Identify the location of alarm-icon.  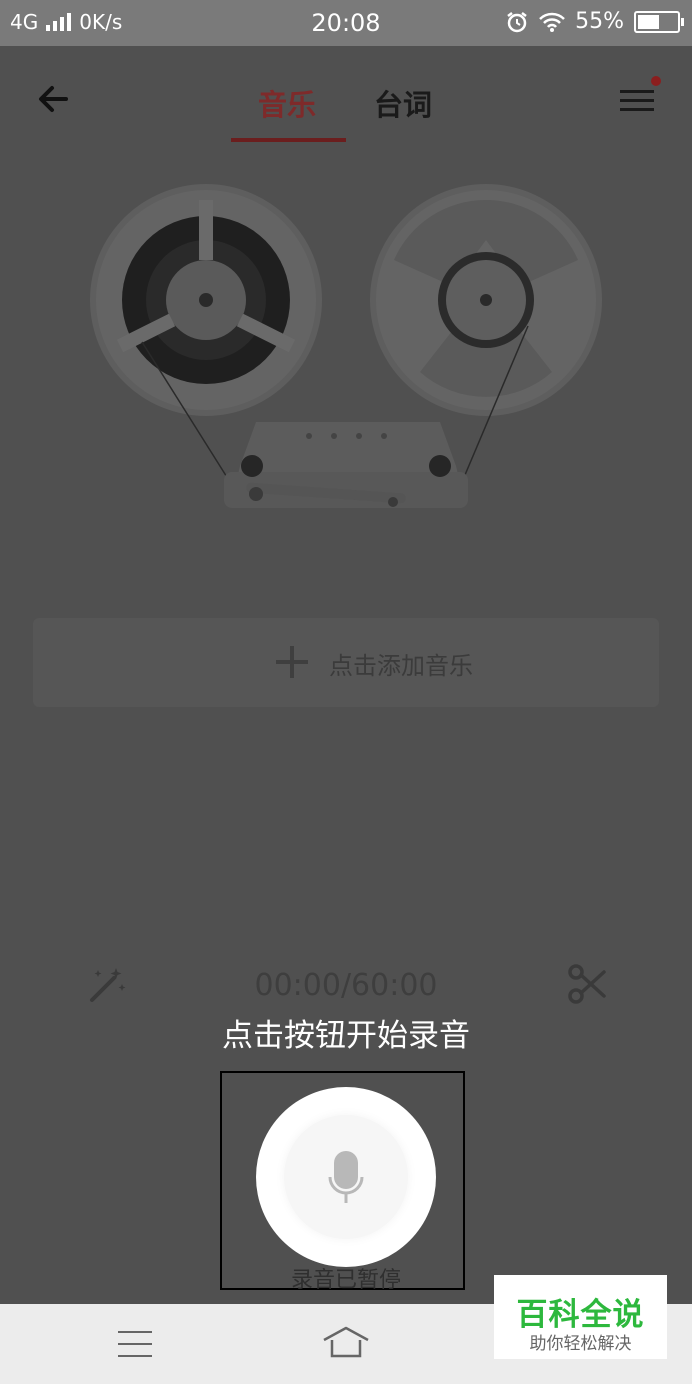
(517, 21).